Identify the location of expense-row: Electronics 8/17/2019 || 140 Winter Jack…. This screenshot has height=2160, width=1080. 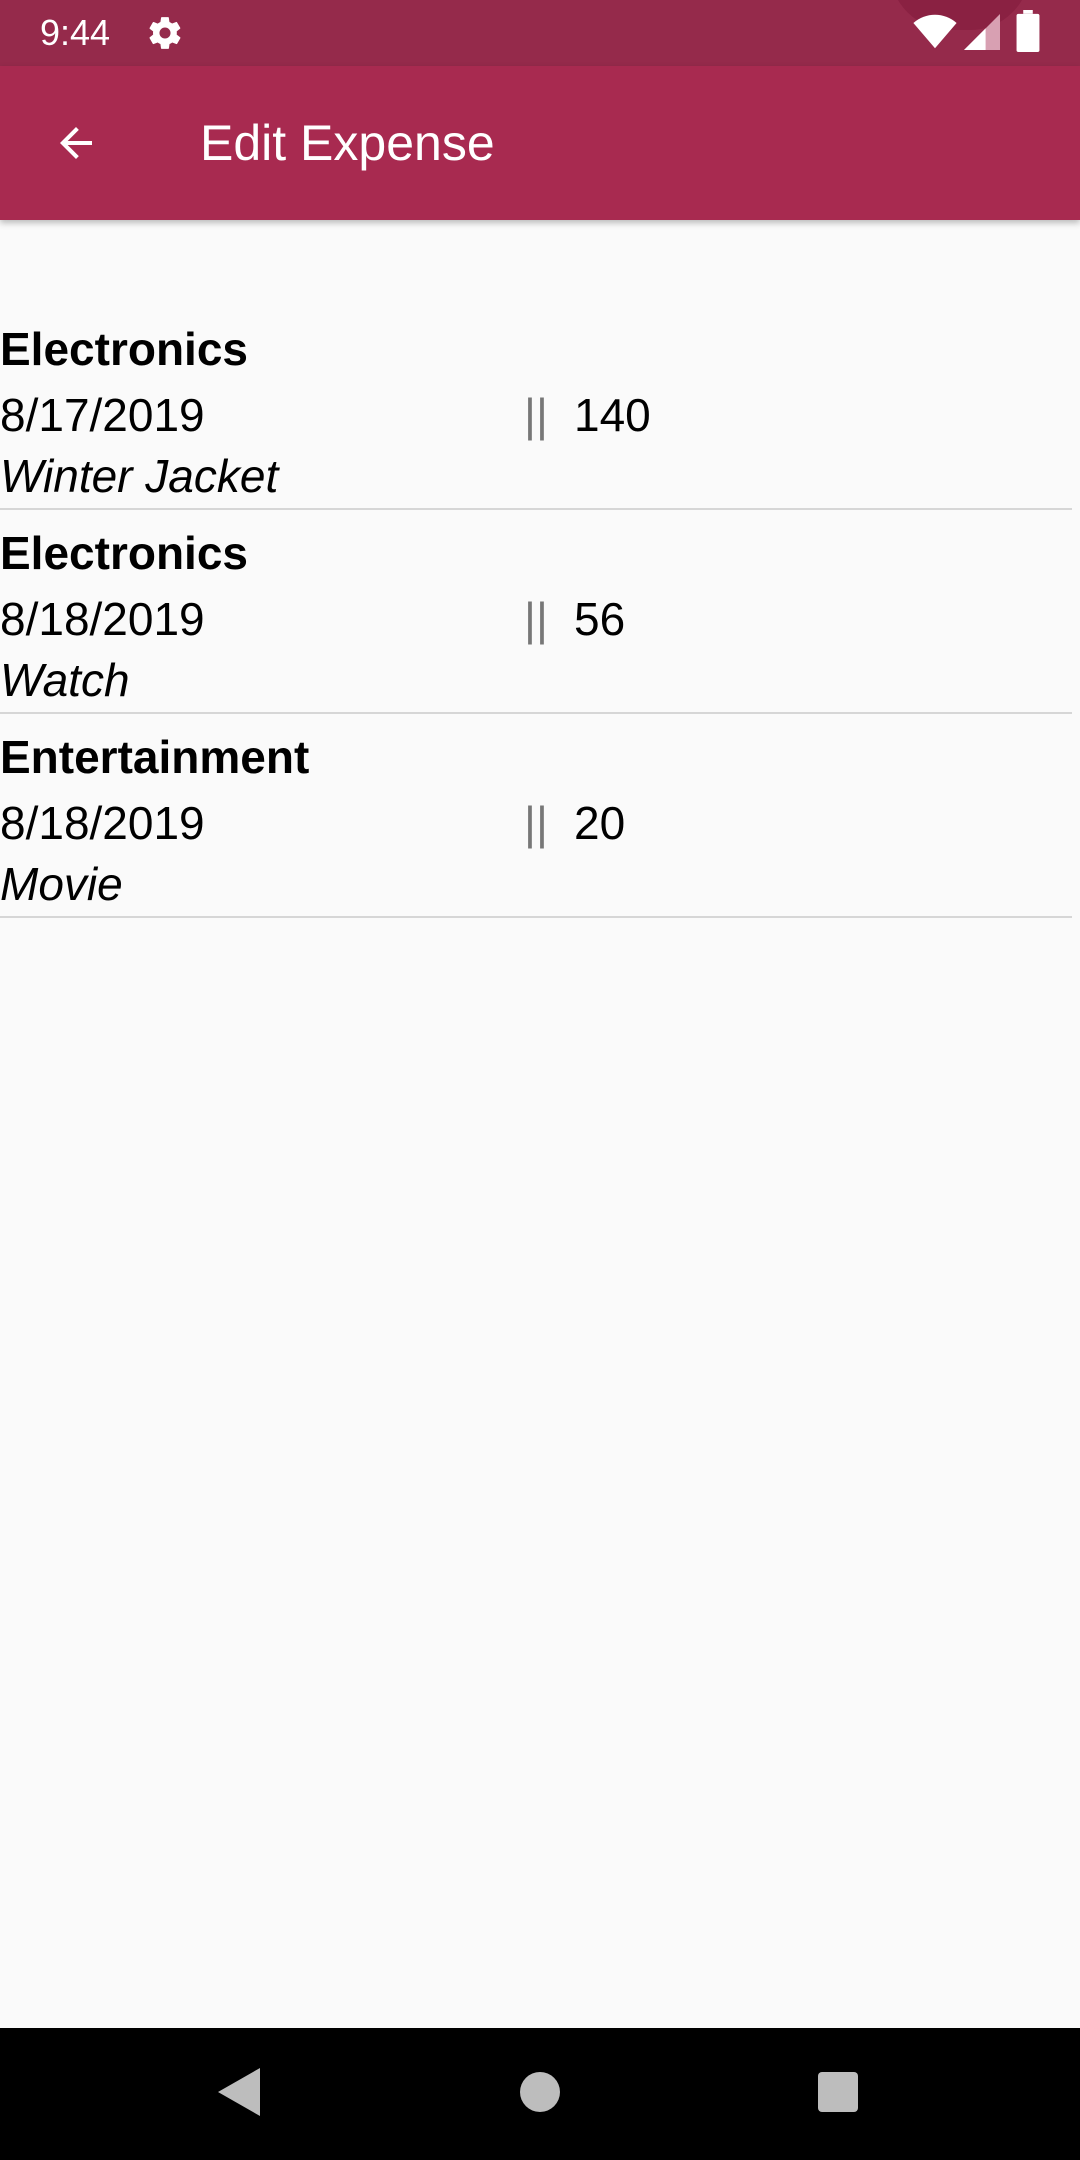
(536, 408).